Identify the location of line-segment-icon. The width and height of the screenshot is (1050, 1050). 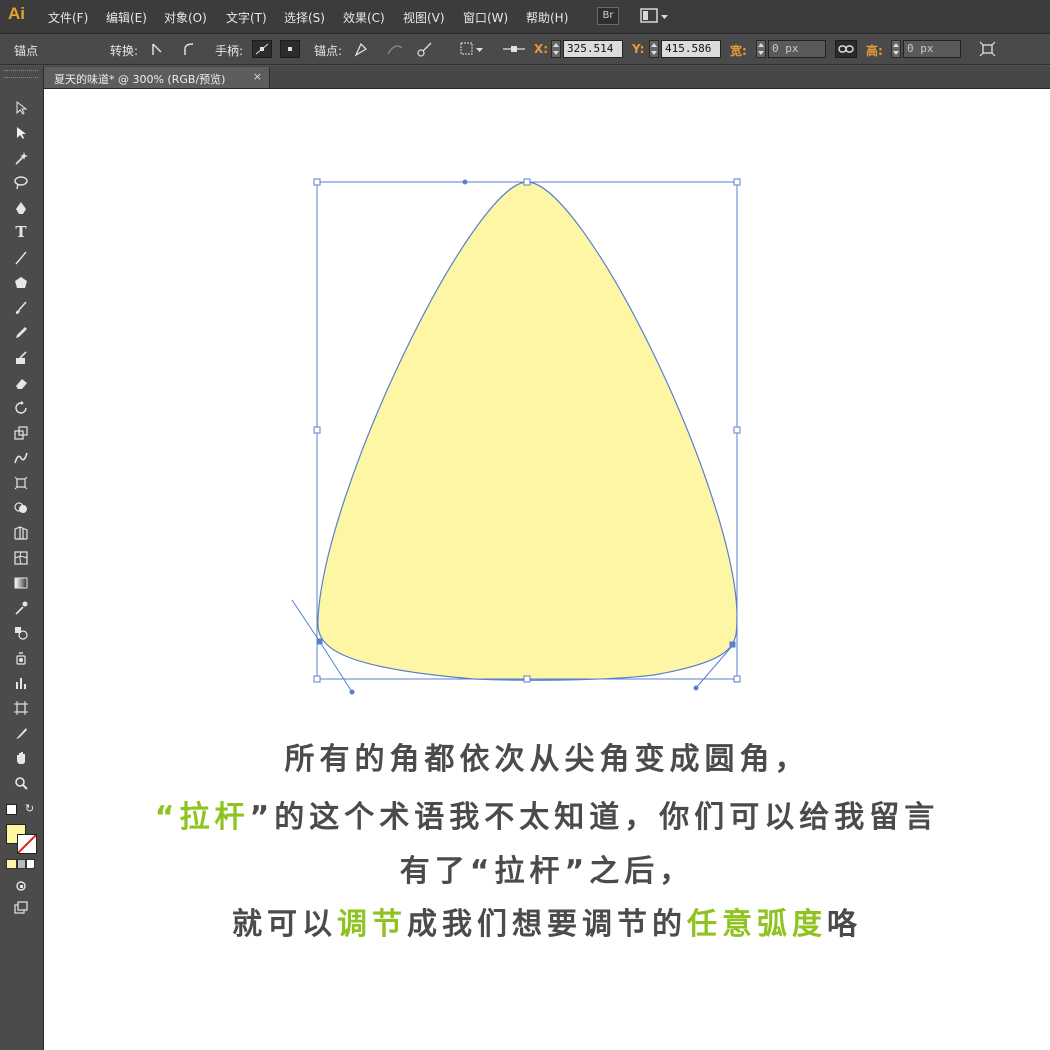
(21, 258).